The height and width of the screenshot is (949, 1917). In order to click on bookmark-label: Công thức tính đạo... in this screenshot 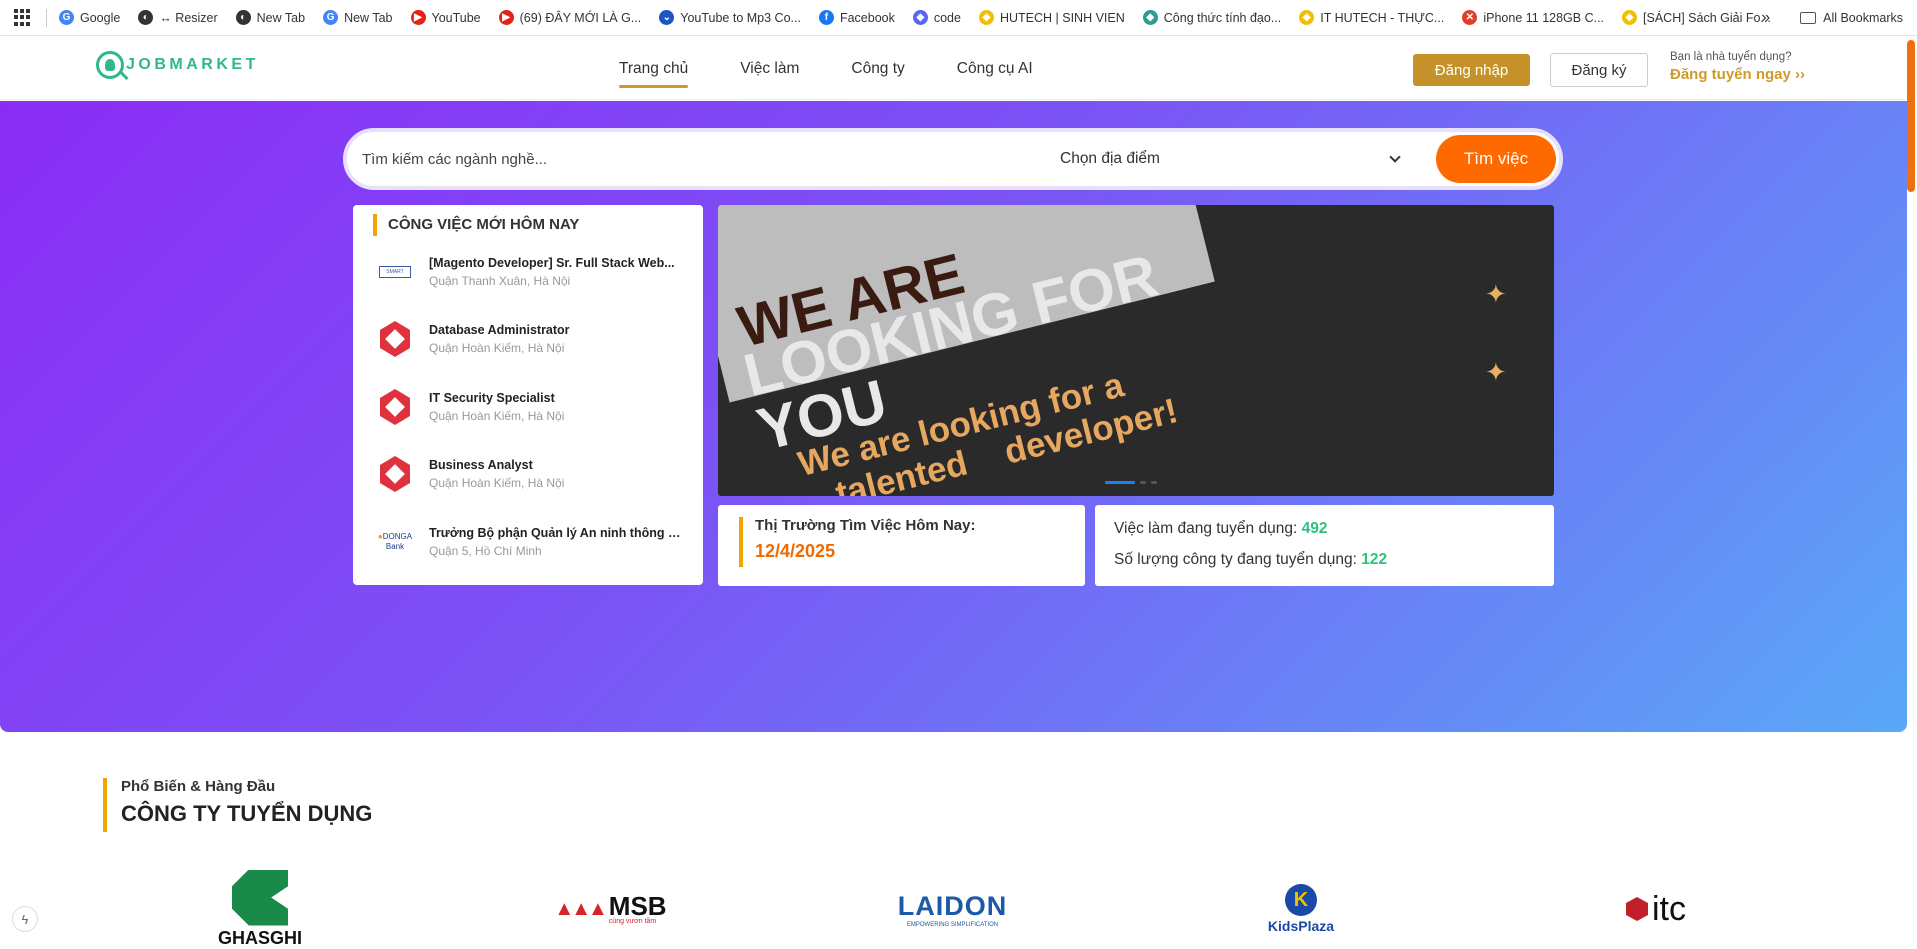, I will do `click(1222, 17)`.